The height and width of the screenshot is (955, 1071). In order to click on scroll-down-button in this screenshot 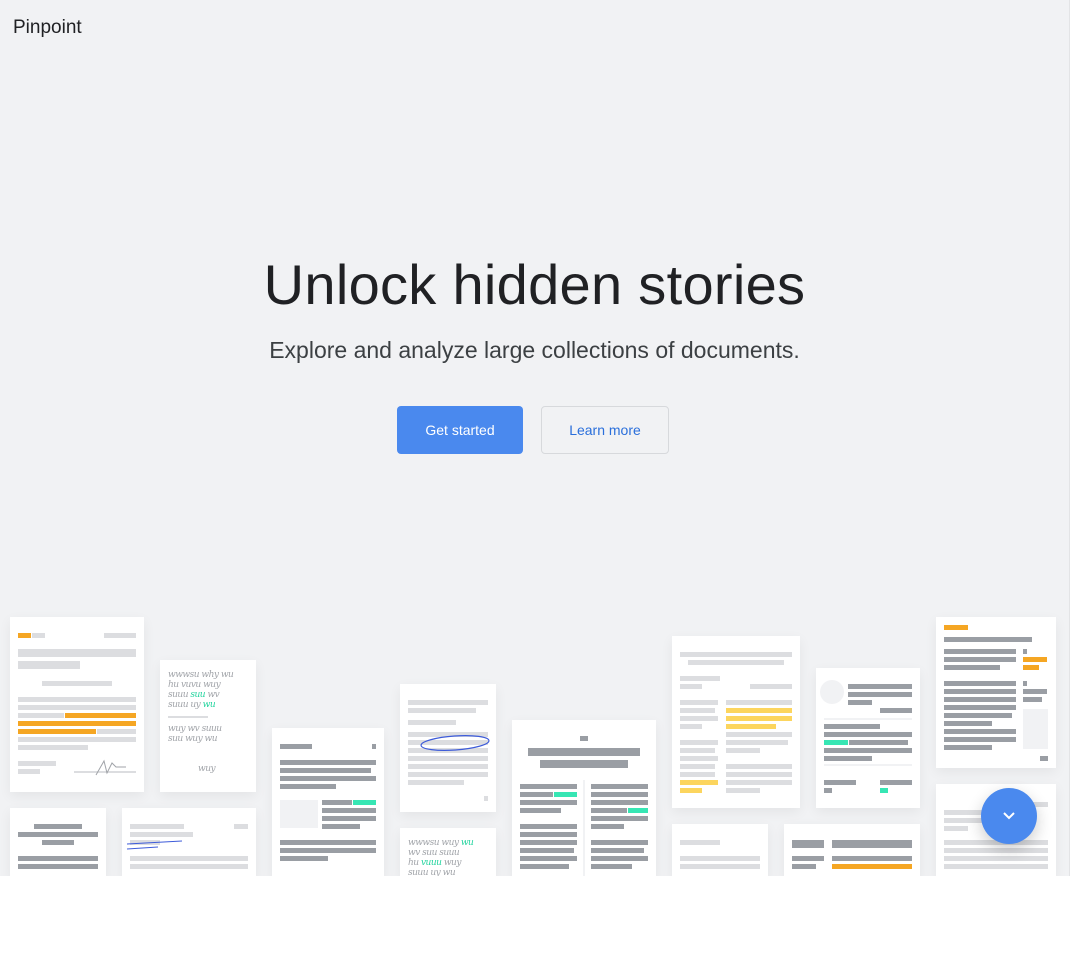, I will do `click(1009, 816)`.